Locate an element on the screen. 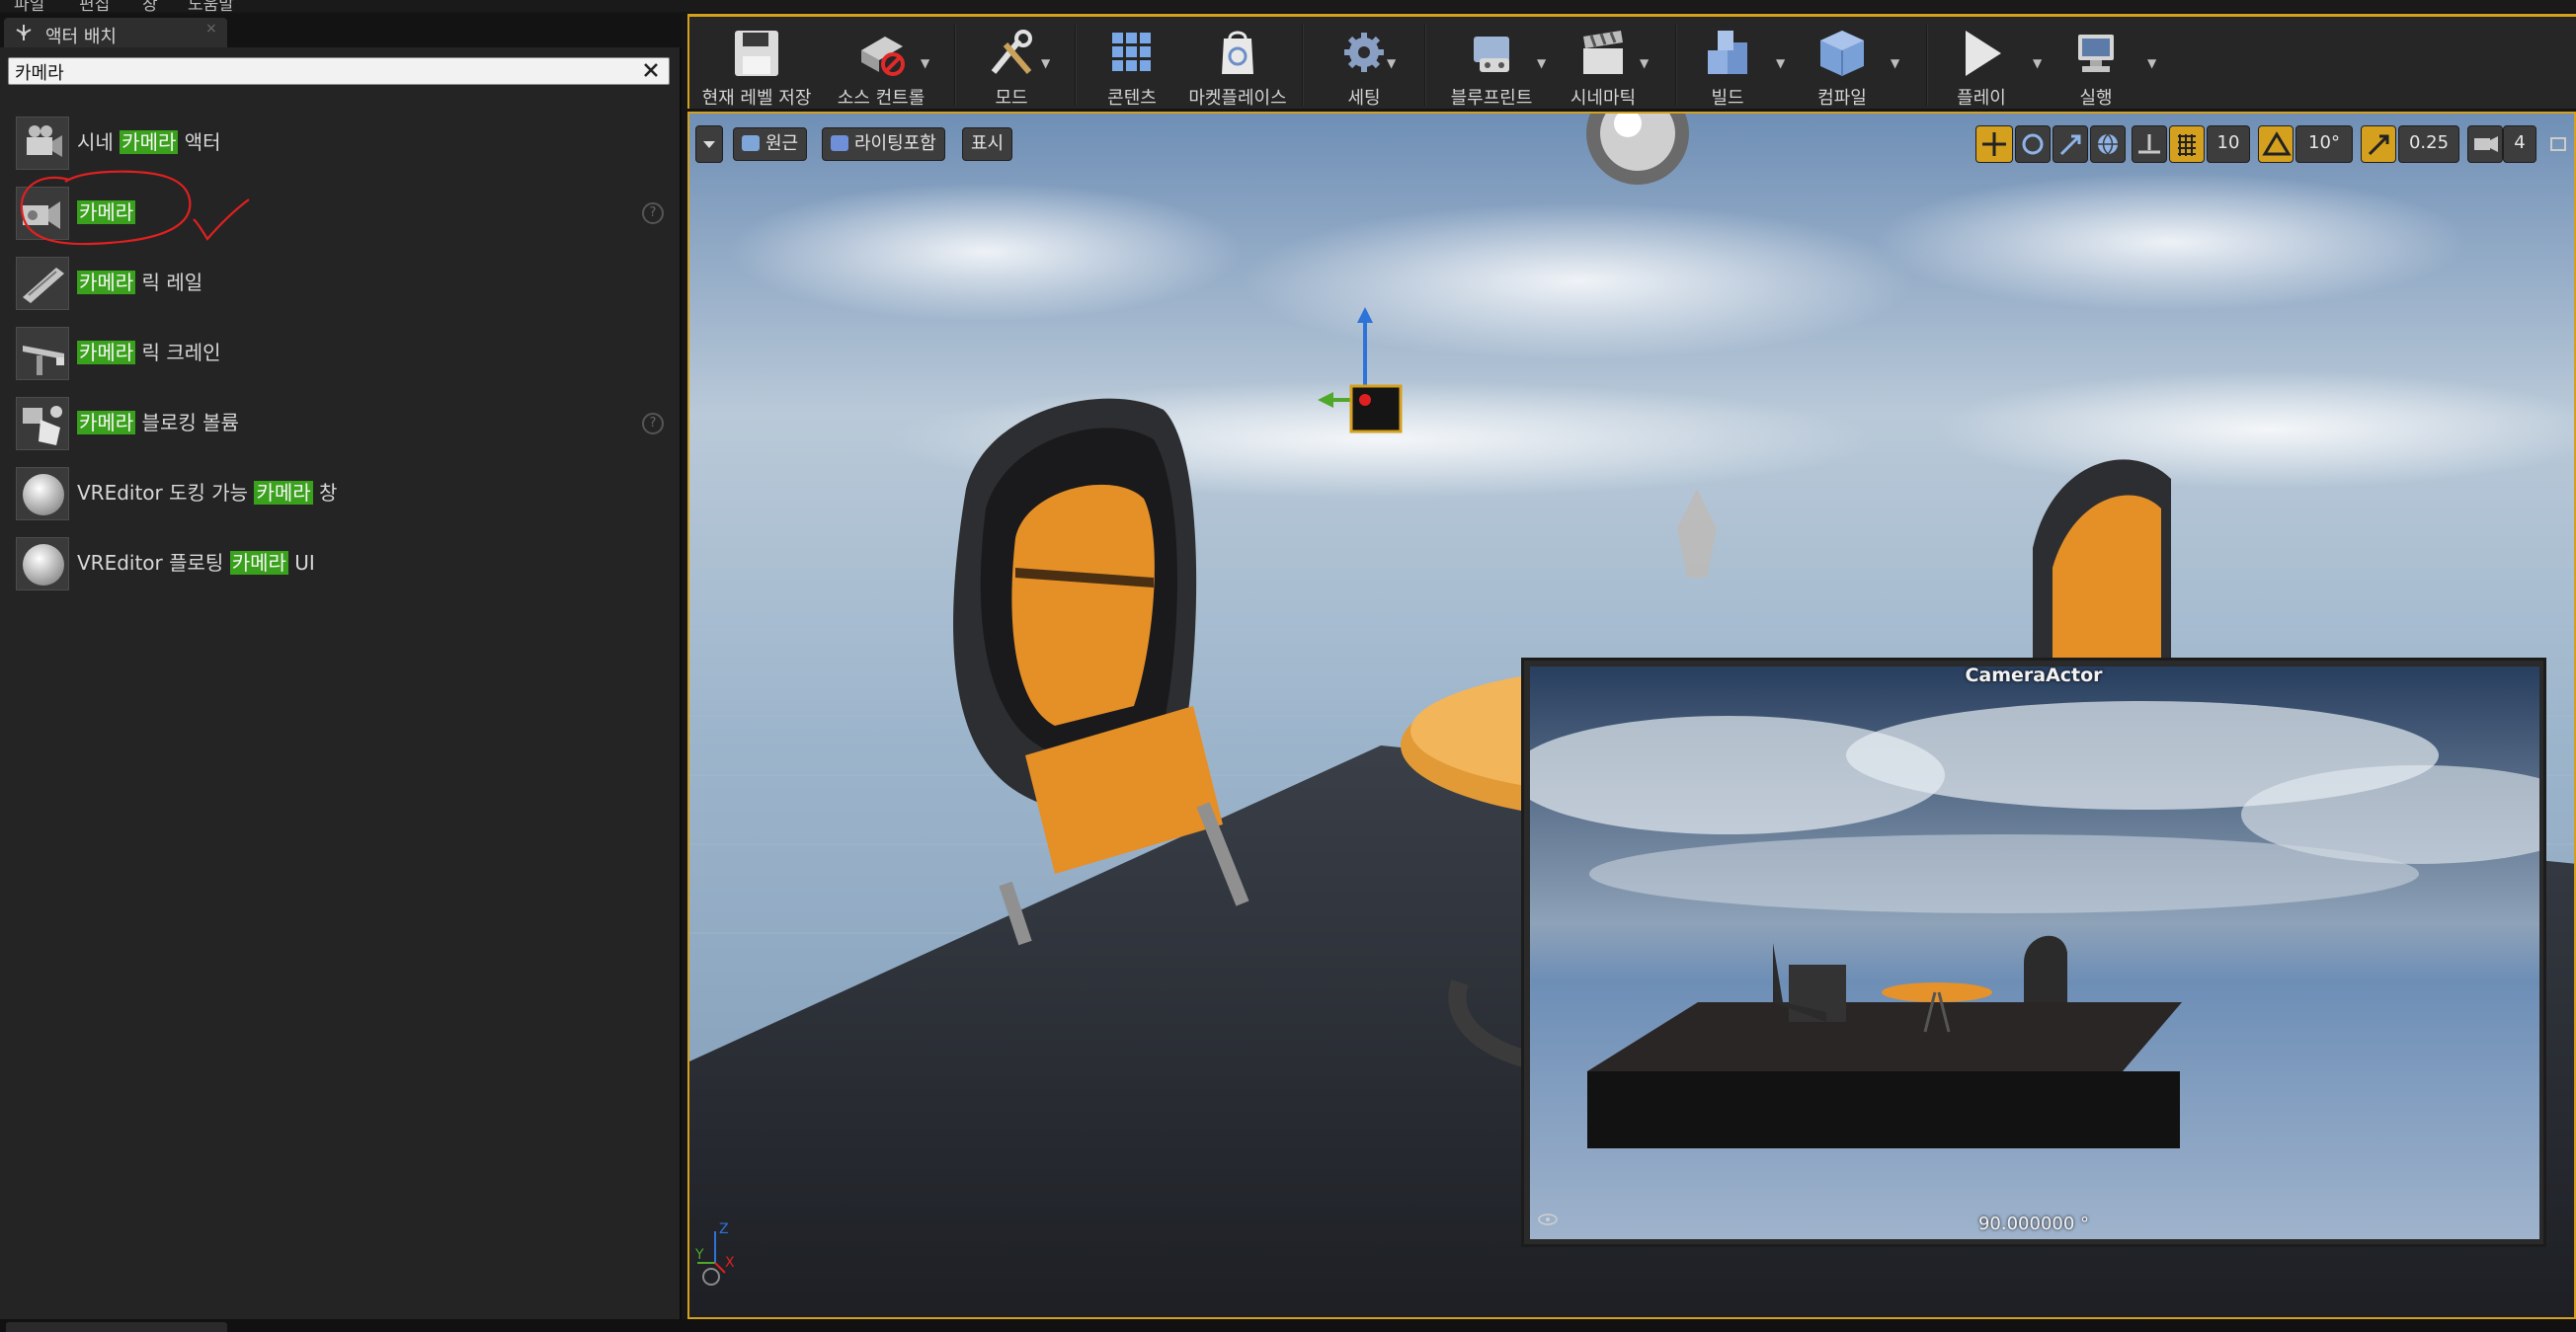 The image size is (2576, 1332). modes-label: 모드 is located at coordinates (1011, 98).